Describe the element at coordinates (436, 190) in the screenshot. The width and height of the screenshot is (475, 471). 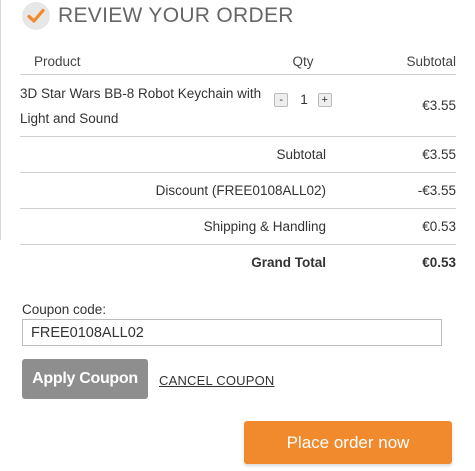
I see `discount-value: -€3.55` at that location.